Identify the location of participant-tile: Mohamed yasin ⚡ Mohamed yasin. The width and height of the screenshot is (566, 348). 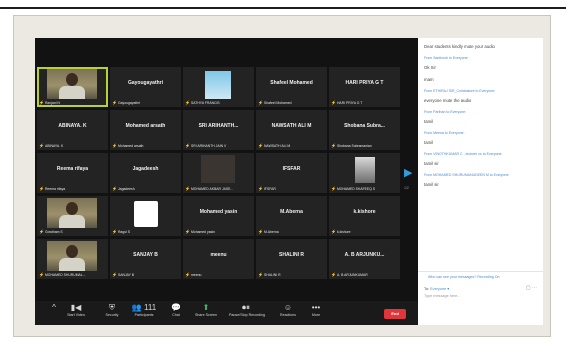
(218, 216).